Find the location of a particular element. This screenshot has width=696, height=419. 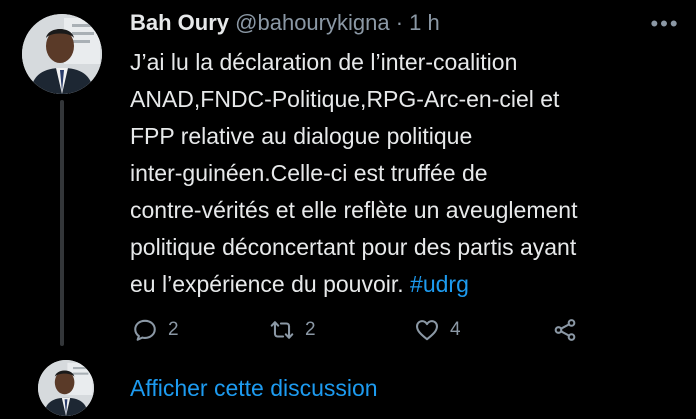

retweet-icon is located at coordinates (282, 330).